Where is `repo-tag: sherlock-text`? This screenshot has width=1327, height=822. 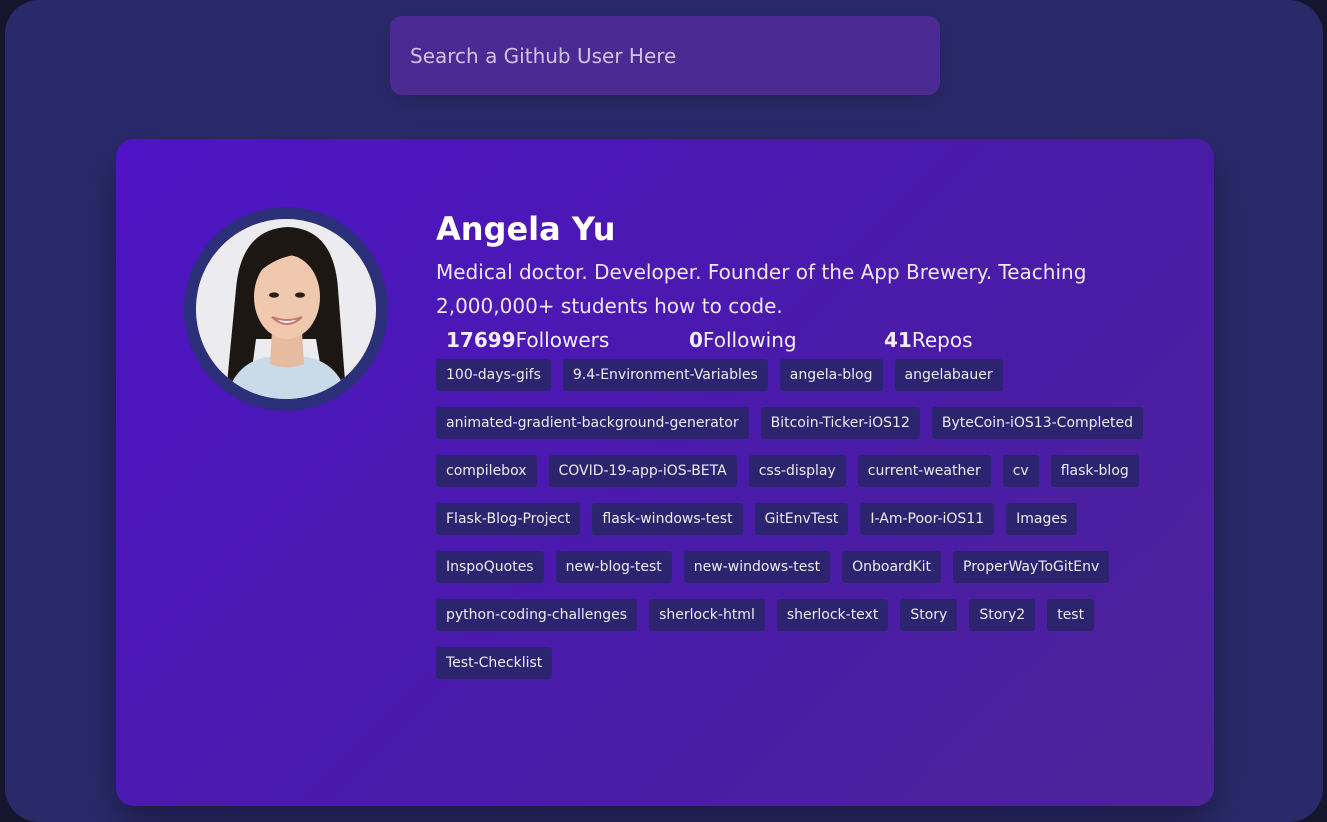 repo-tag: sherlock-text is located at coordinates (832, 615).